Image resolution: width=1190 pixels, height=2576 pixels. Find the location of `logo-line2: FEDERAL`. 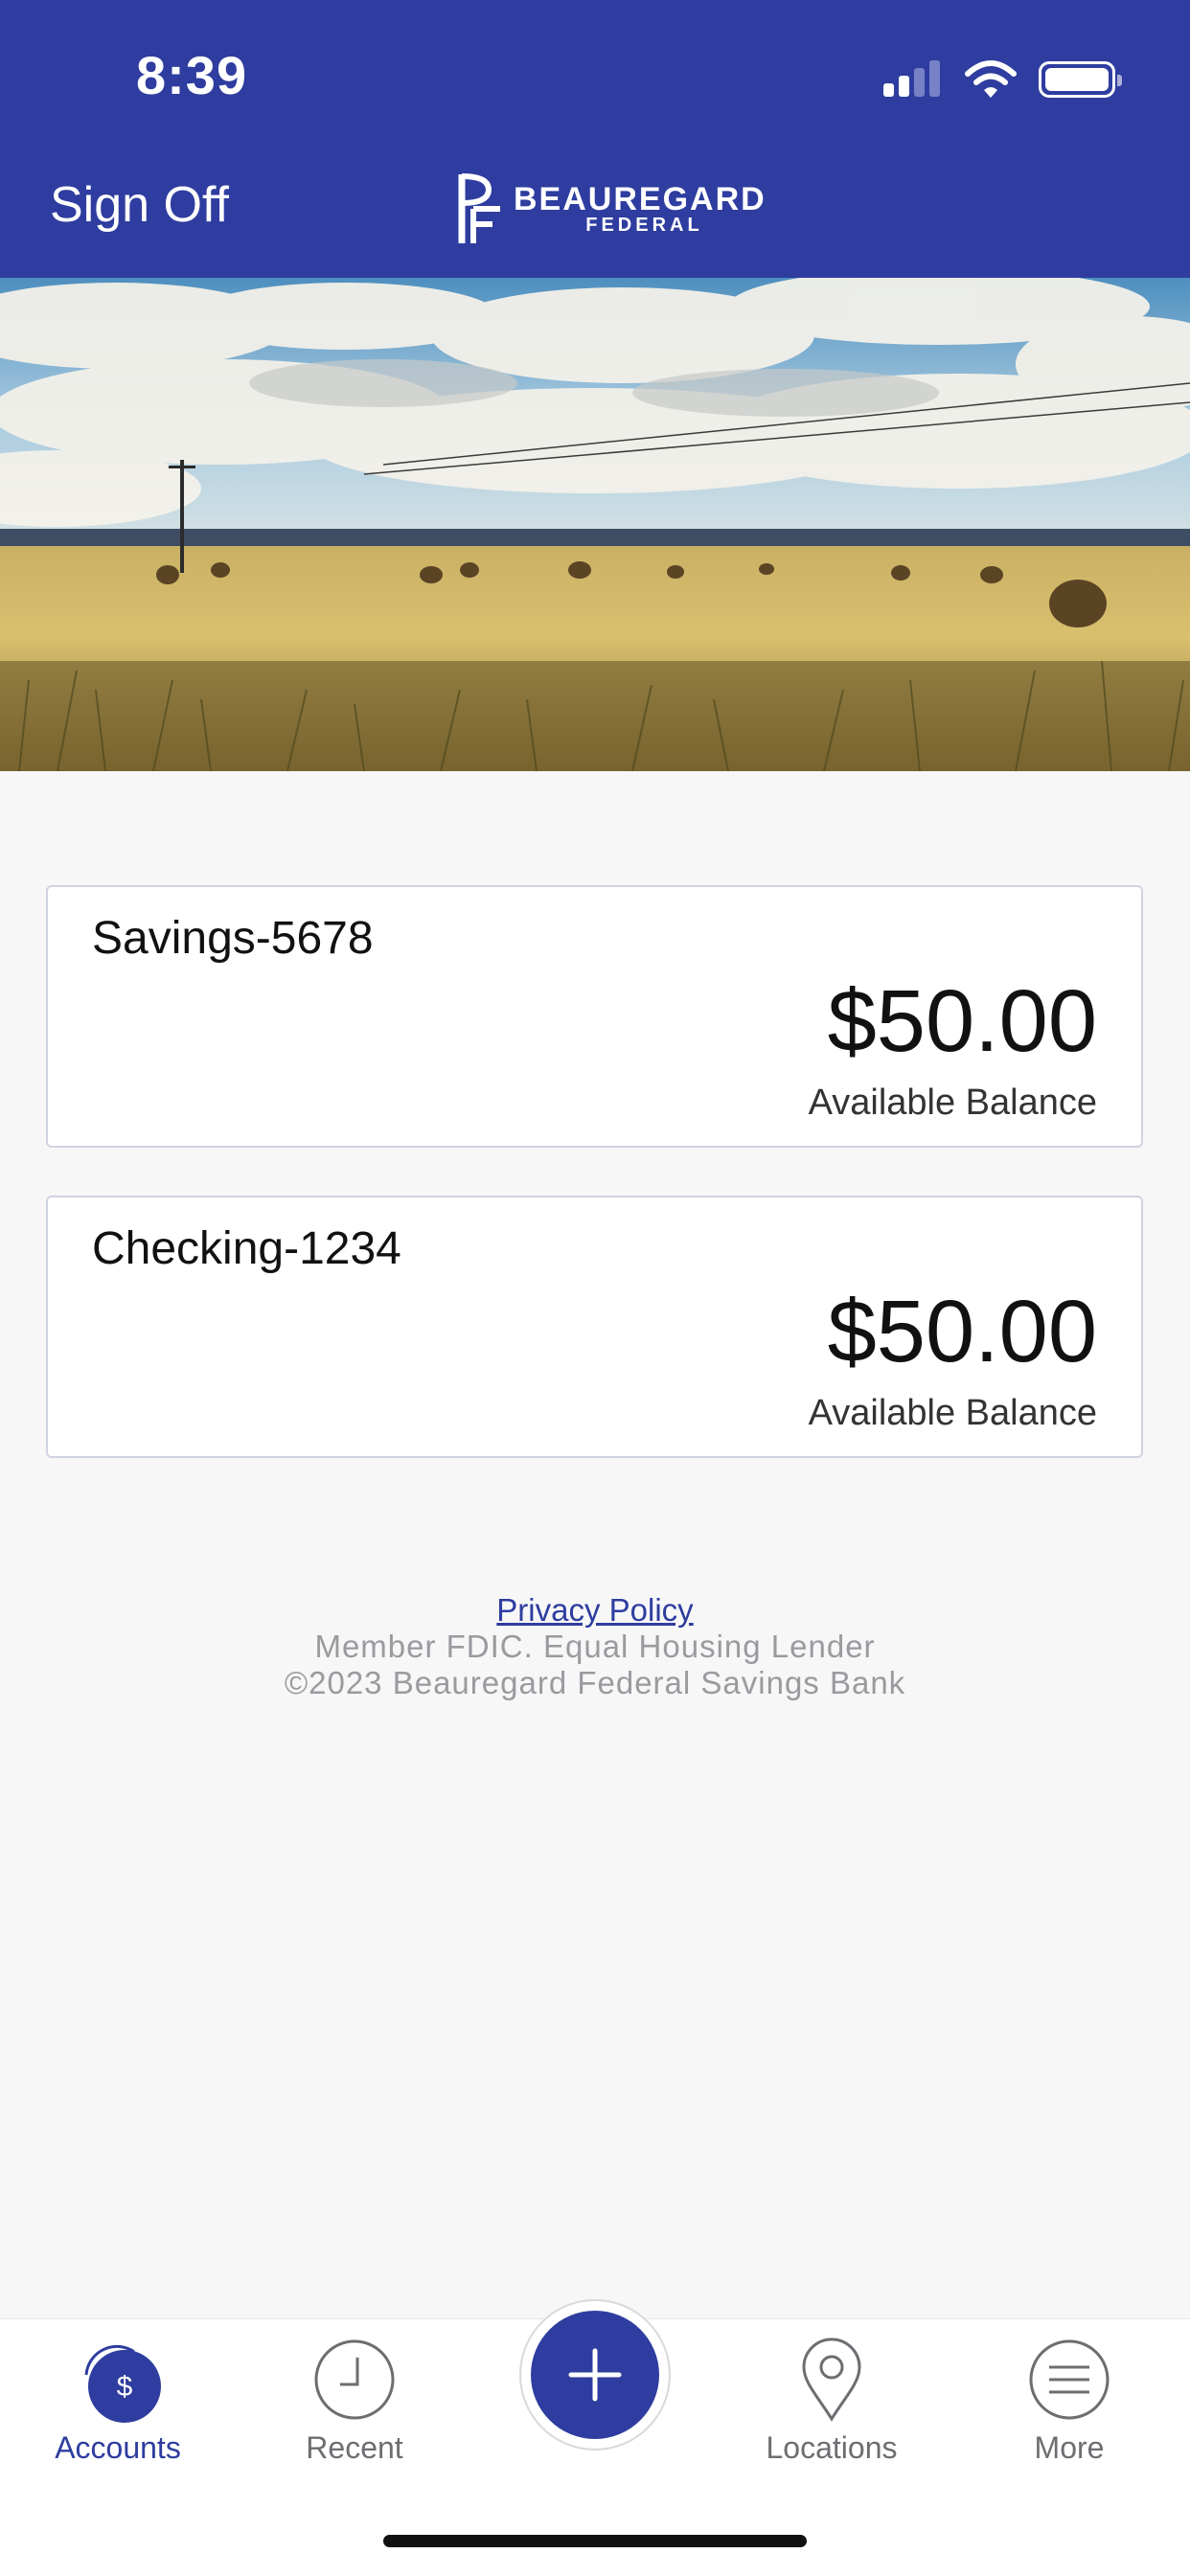

logo-line2: FEDERAL is located at coordinates (644, 226).